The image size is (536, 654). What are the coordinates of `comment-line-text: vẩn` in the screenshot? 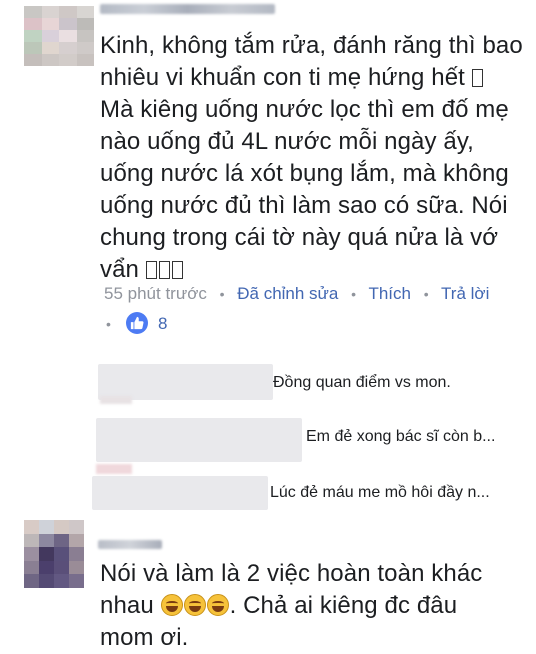 It's located at (119, 269).